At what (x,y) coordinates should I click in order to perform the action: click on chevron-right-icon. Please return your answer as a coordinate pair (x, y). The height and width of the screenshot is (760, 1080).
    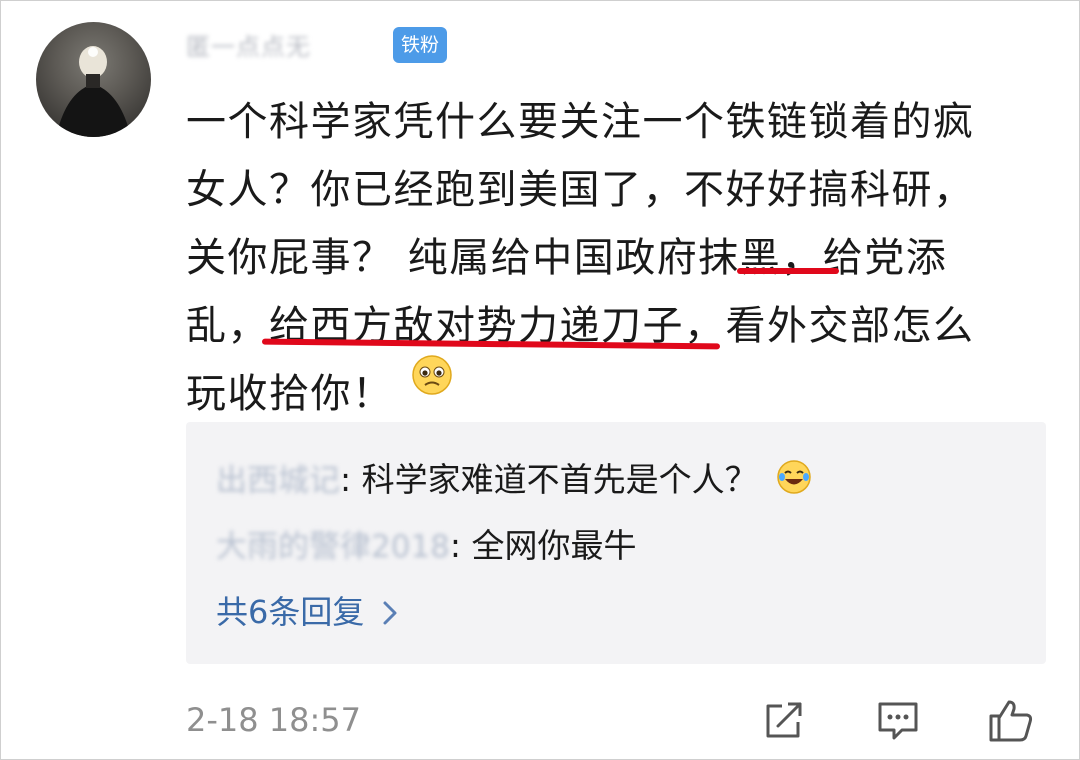
    Looking at the image, I should click on (390, 612).